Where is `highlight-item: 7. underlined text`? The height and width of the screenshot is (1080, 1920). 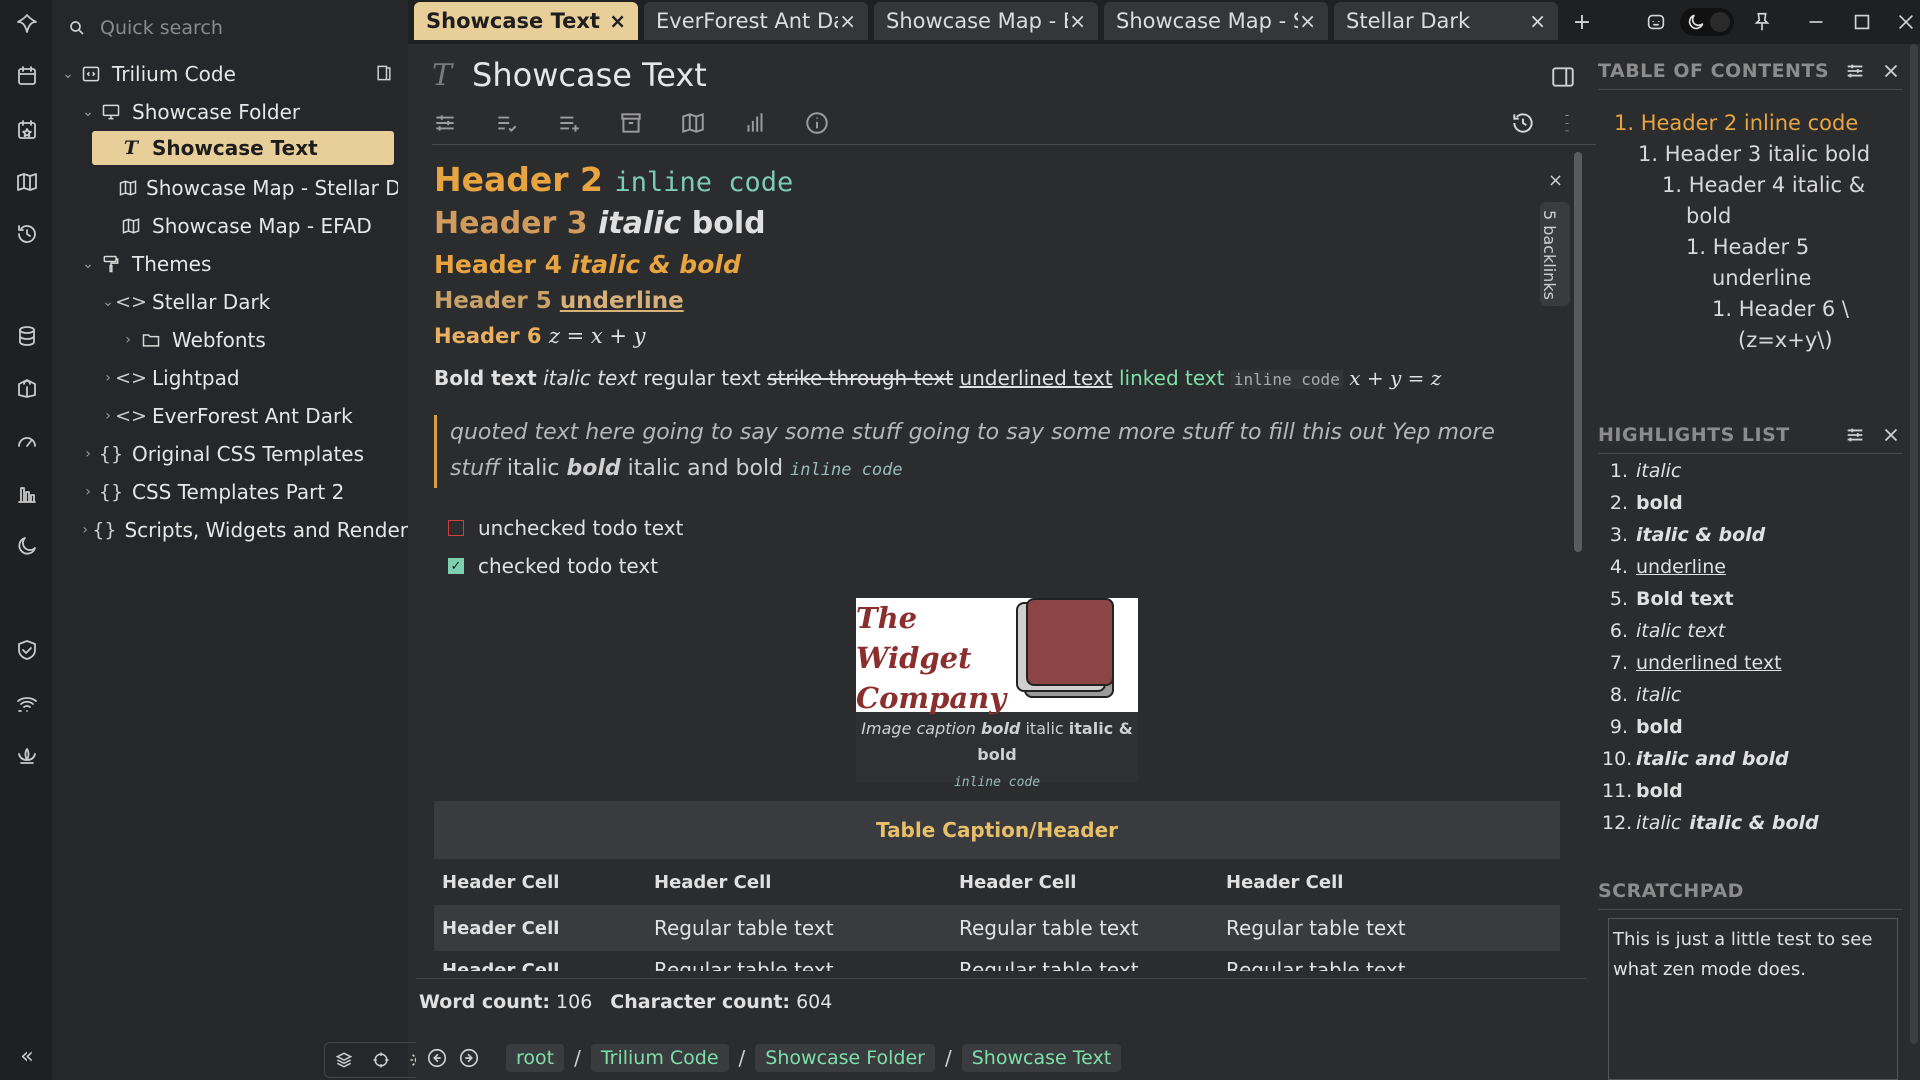
highlight-item: 7. underlined text is located at coordinates (1692, 663).